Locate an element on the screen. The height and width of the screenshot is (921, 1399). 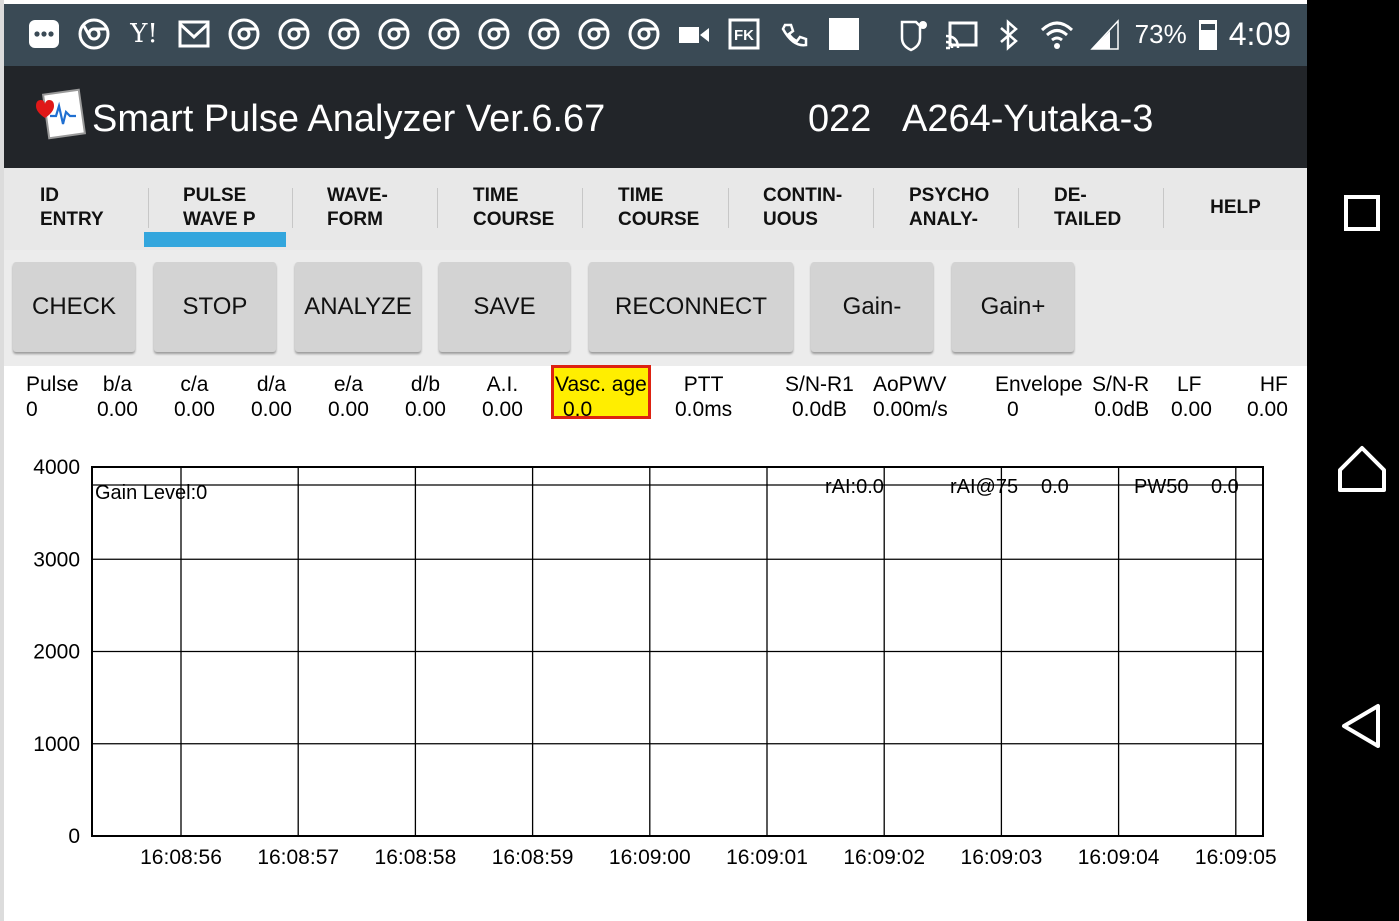
battery-percent: 73% is located at coordinates (1160, 34).